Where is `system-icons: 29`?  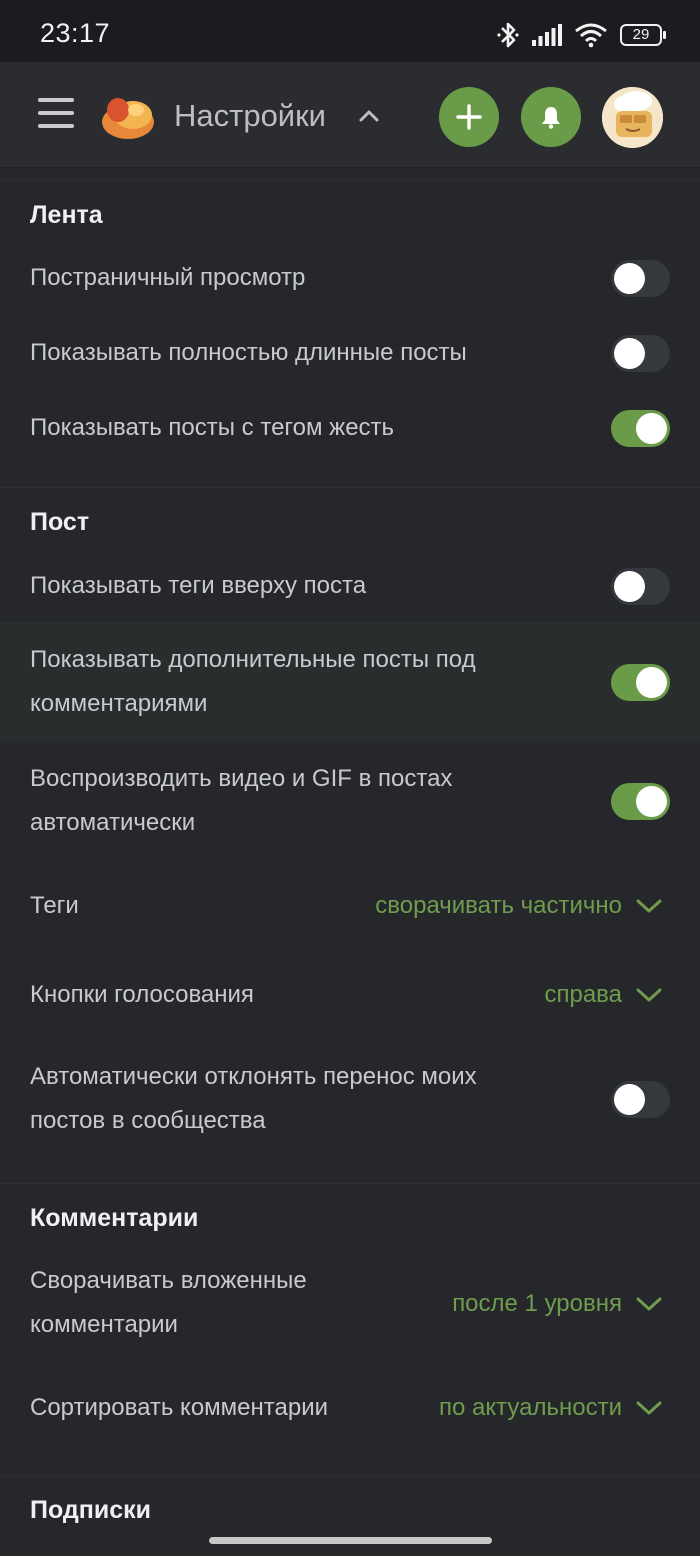 system-icons: 29 is located at coordinates (581, 35).